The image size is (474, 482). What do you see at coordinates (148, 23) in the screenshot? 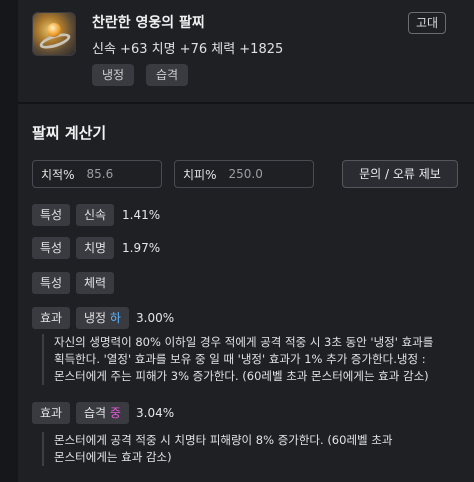
I see `item-title: 찬란한 영웅의 팔찌` at bounding box center [148, 23].